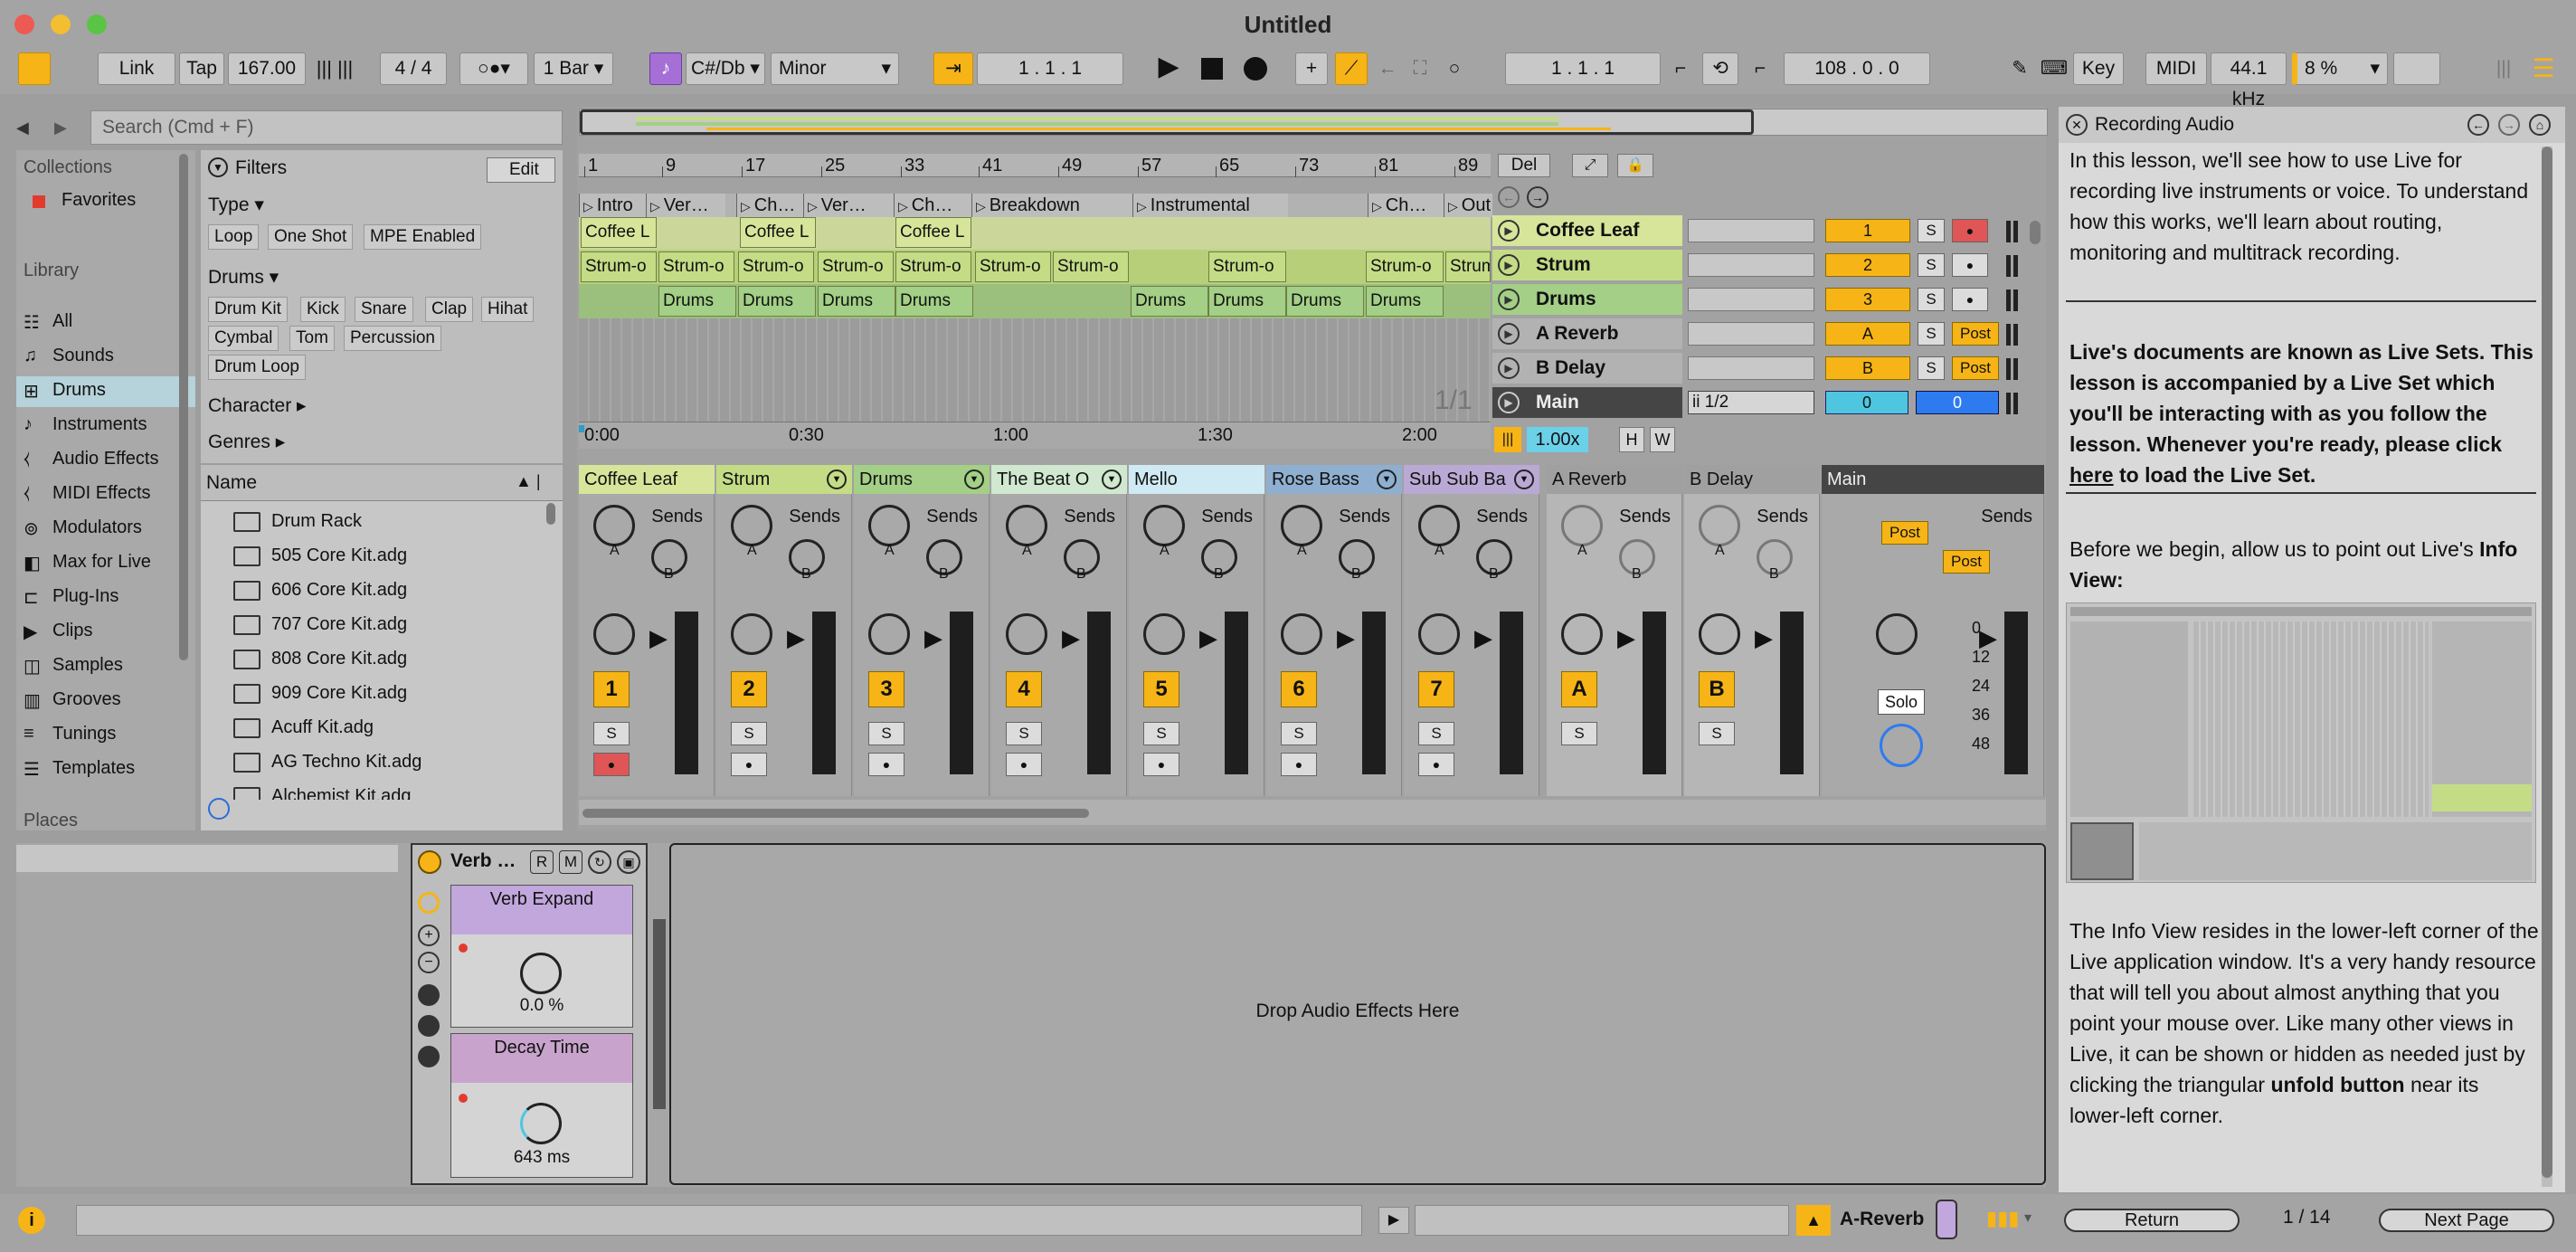 This screenshot has width=2576, height=1252. Describe the element at coordinates (1932, 334) in the screenshot. I see `track-solo-button: S` at that location.